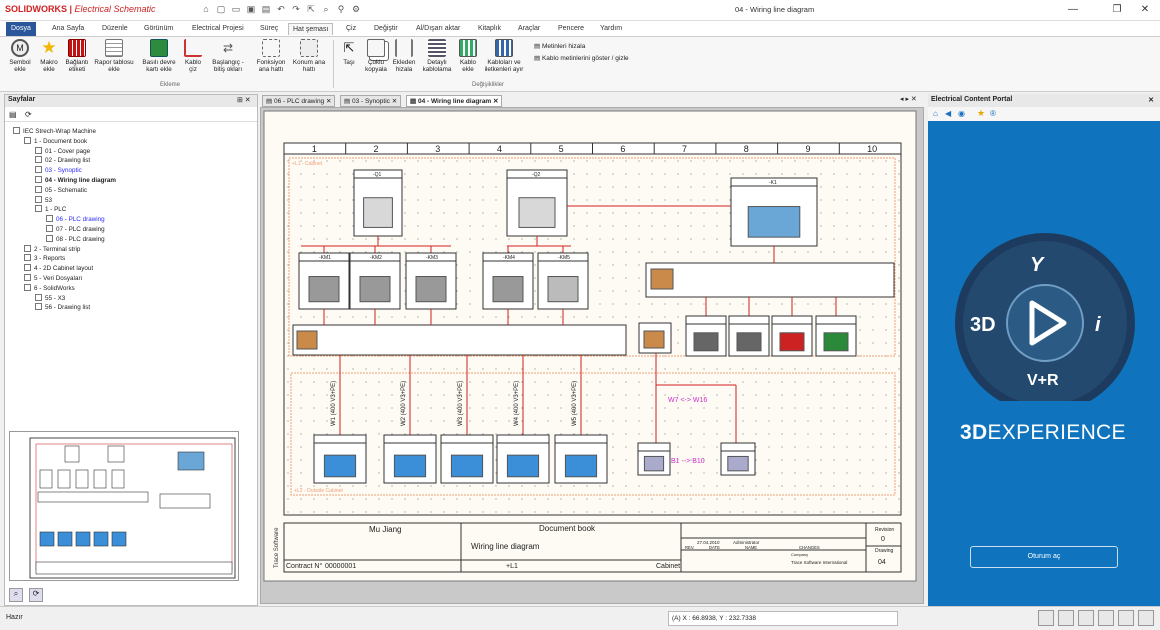 Image resolution: width=1160 pixels, height=630 pixels. I want to click on tree-item: 6 - SolidWorks, so click(49, 288).